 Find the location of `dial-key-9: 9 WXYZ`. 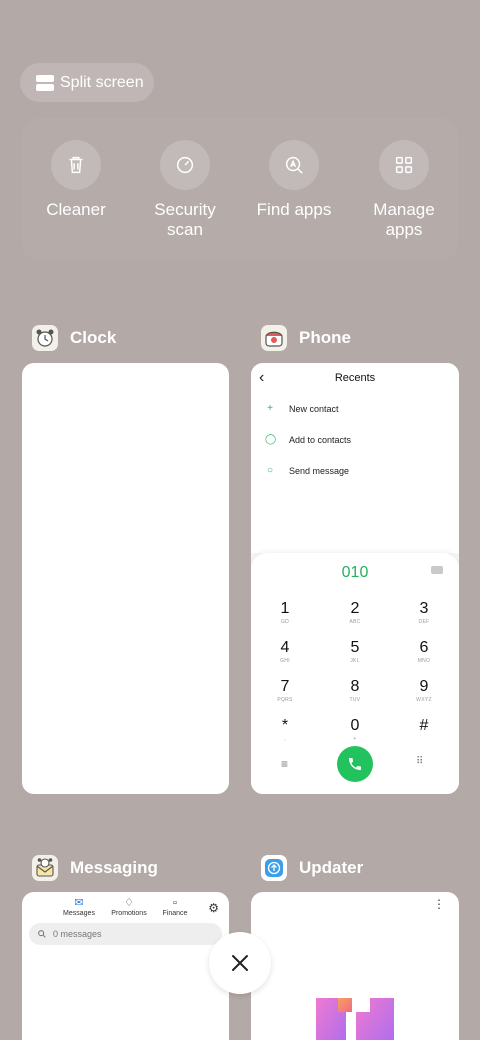

dial-key-9: 9 WXYZ is located at coordinates (424, 691).